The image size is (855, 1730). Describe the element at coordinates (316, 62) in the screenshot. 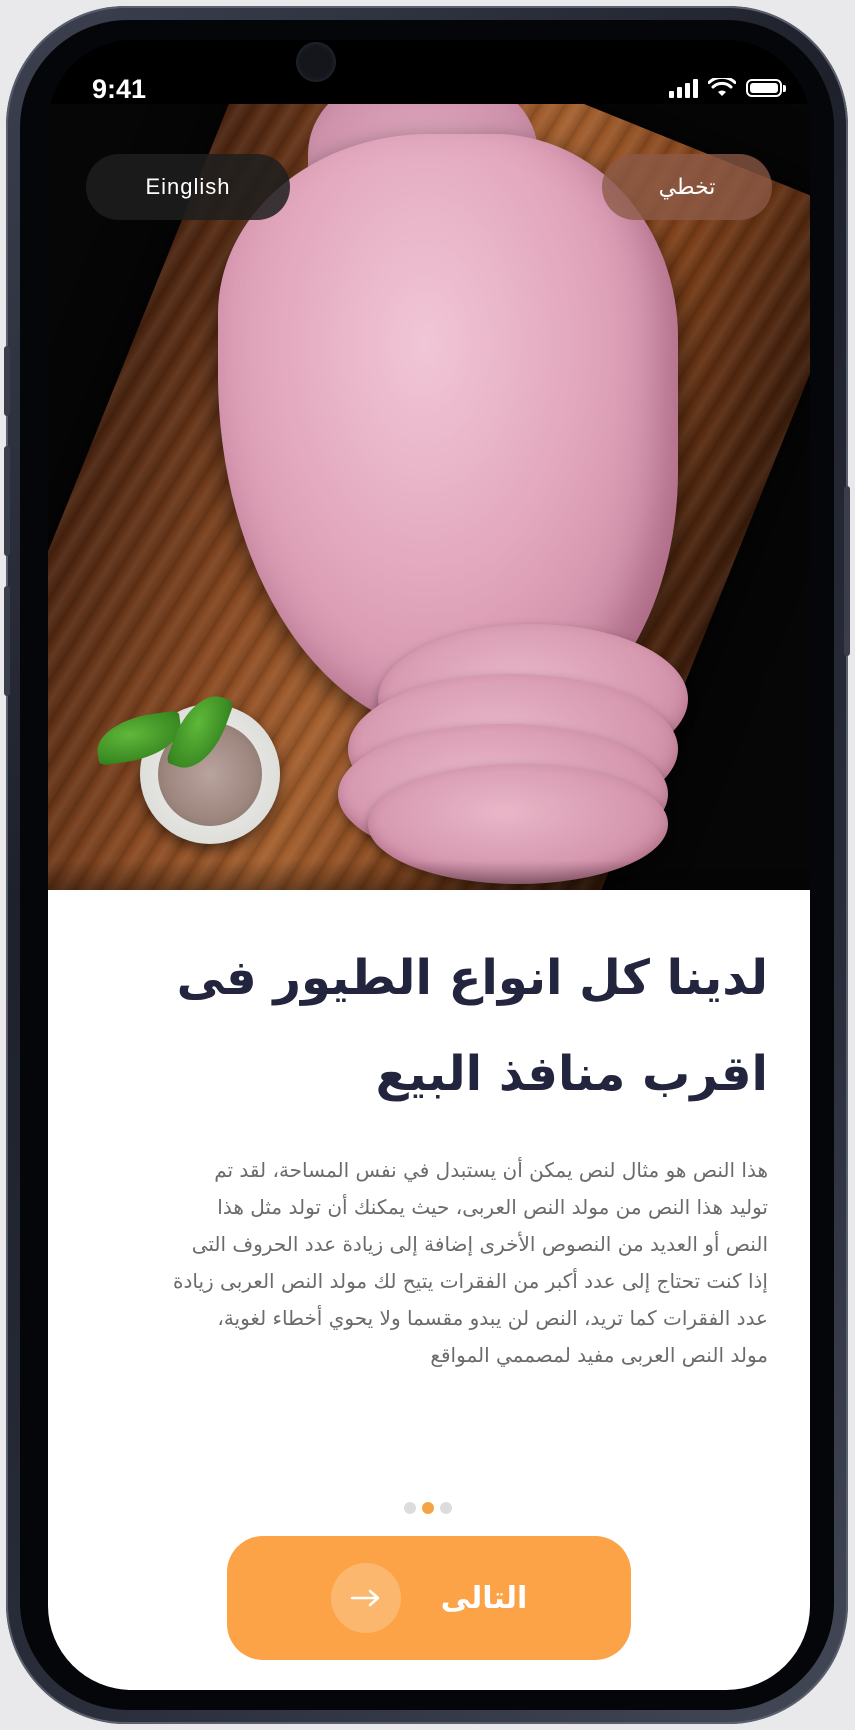

I see `front-camera` at that location.